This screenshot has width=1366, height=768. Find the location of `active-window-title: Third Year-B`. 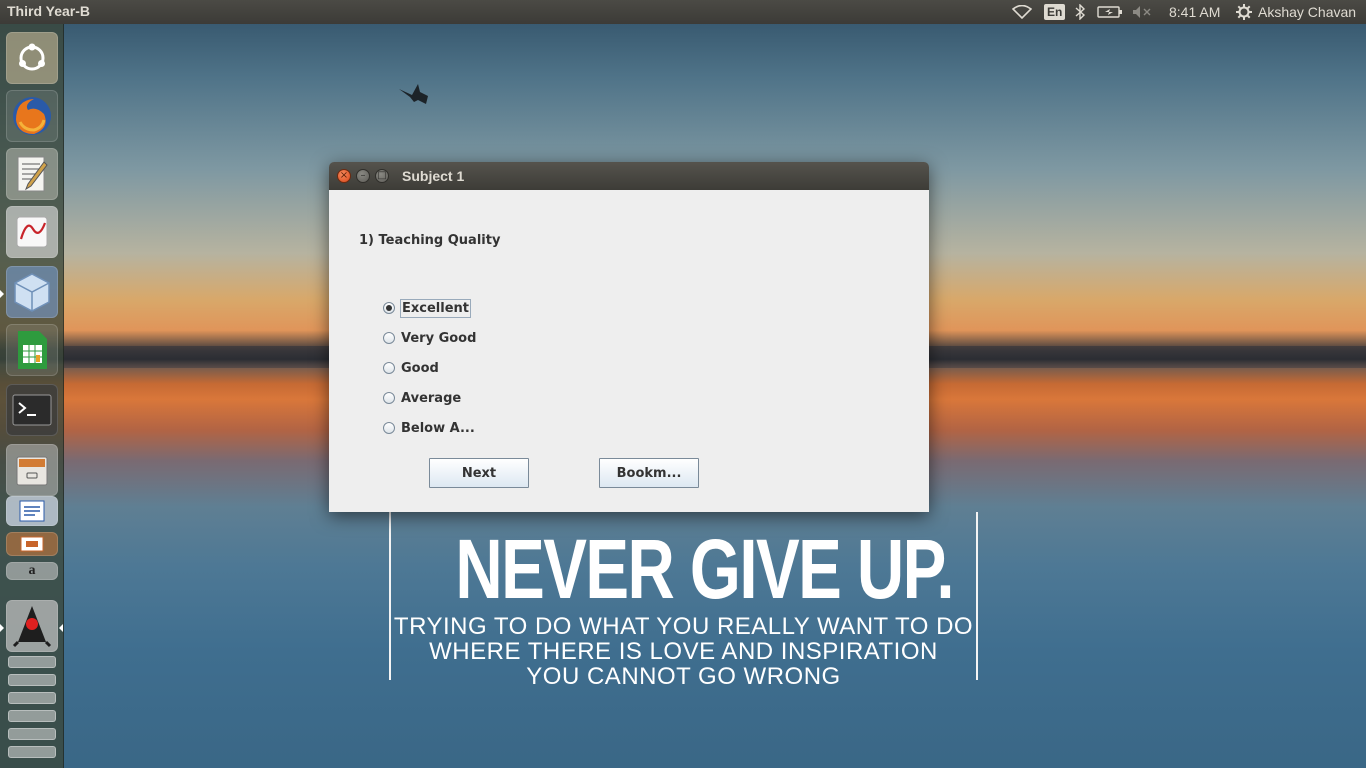

active-window-title: Third Year-B is located at coordinates (48, 11).